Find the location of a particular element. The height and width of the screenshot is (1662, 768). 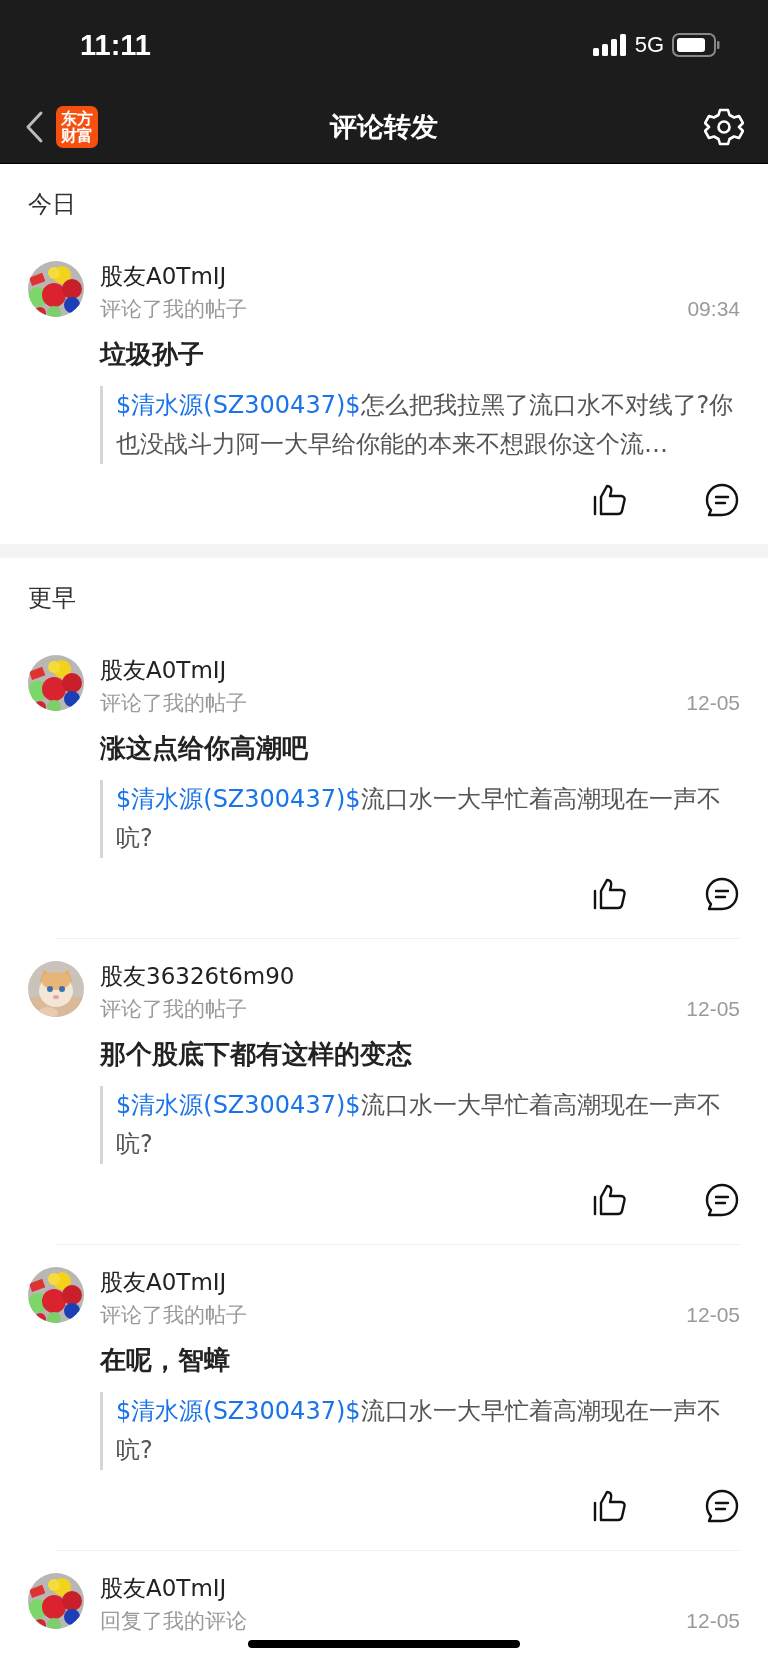

network-label: 5G is located at coordinates (649, 45).